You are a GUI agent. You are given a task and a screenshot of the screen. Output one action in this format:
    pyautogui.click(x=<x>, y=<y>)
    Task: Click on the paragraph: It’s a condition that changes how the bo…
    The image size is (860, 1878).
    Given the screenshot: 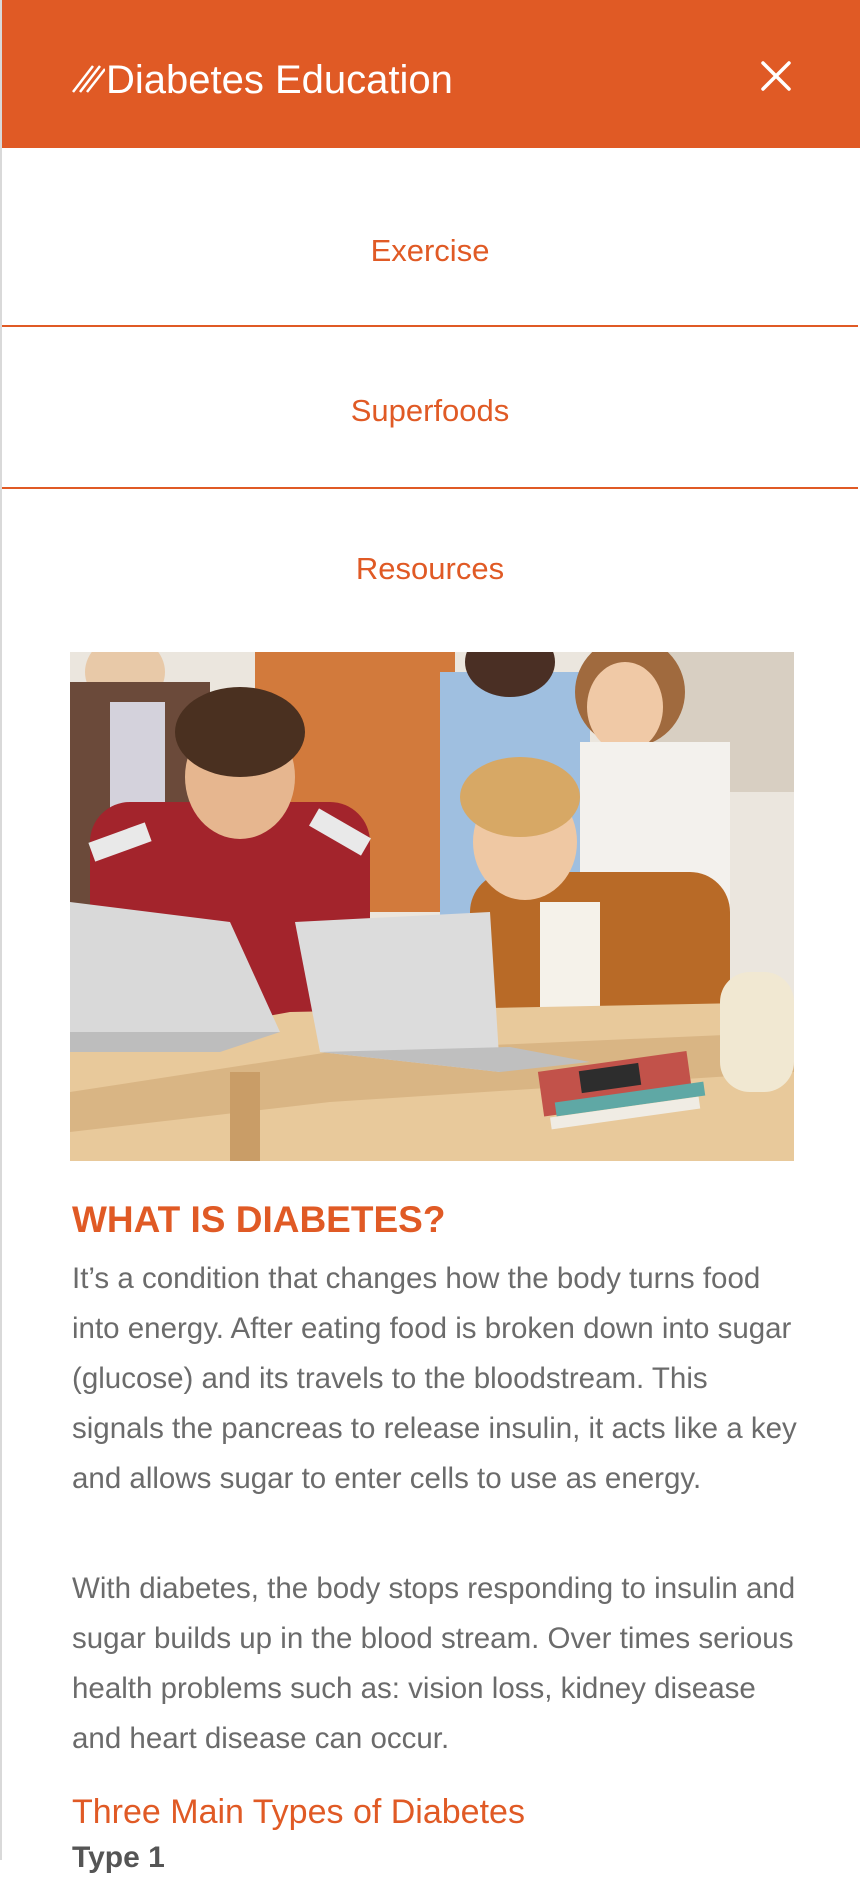 What is the action you would take?
    pyautogui.click(x=434, y=1378)
    